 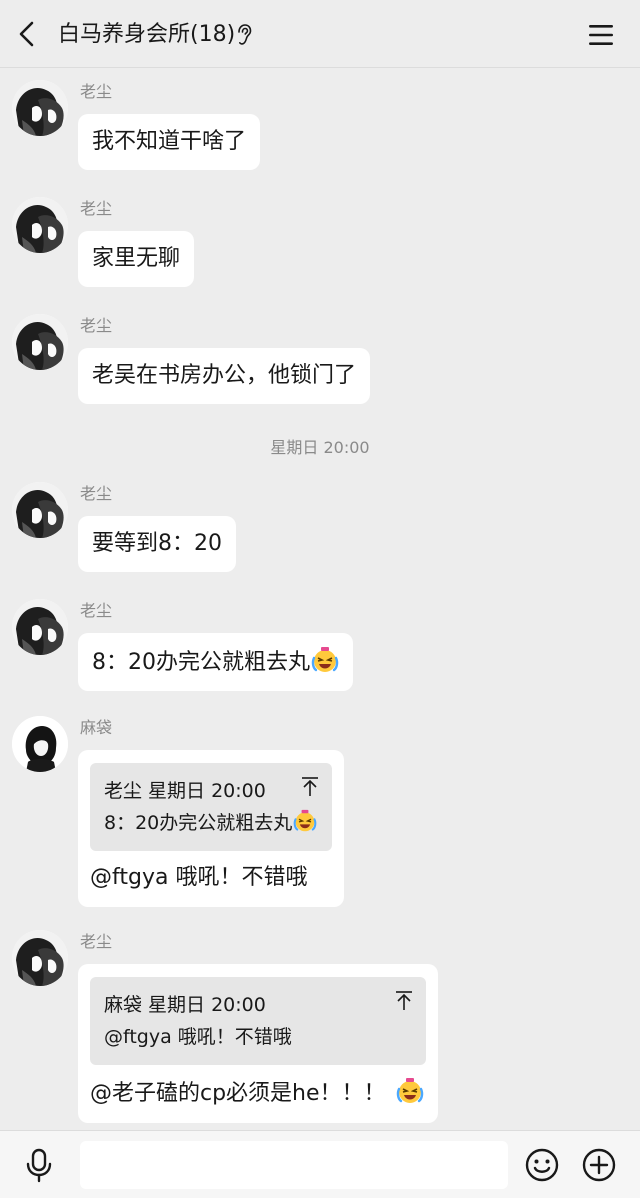 What do you see at coordinates (258, 1021) in the screenshot?
I see `quoted-message: 麻袋 星期日 20:00 @ftgya 哦吼！不错哦` at bounding box center [258, 1021].